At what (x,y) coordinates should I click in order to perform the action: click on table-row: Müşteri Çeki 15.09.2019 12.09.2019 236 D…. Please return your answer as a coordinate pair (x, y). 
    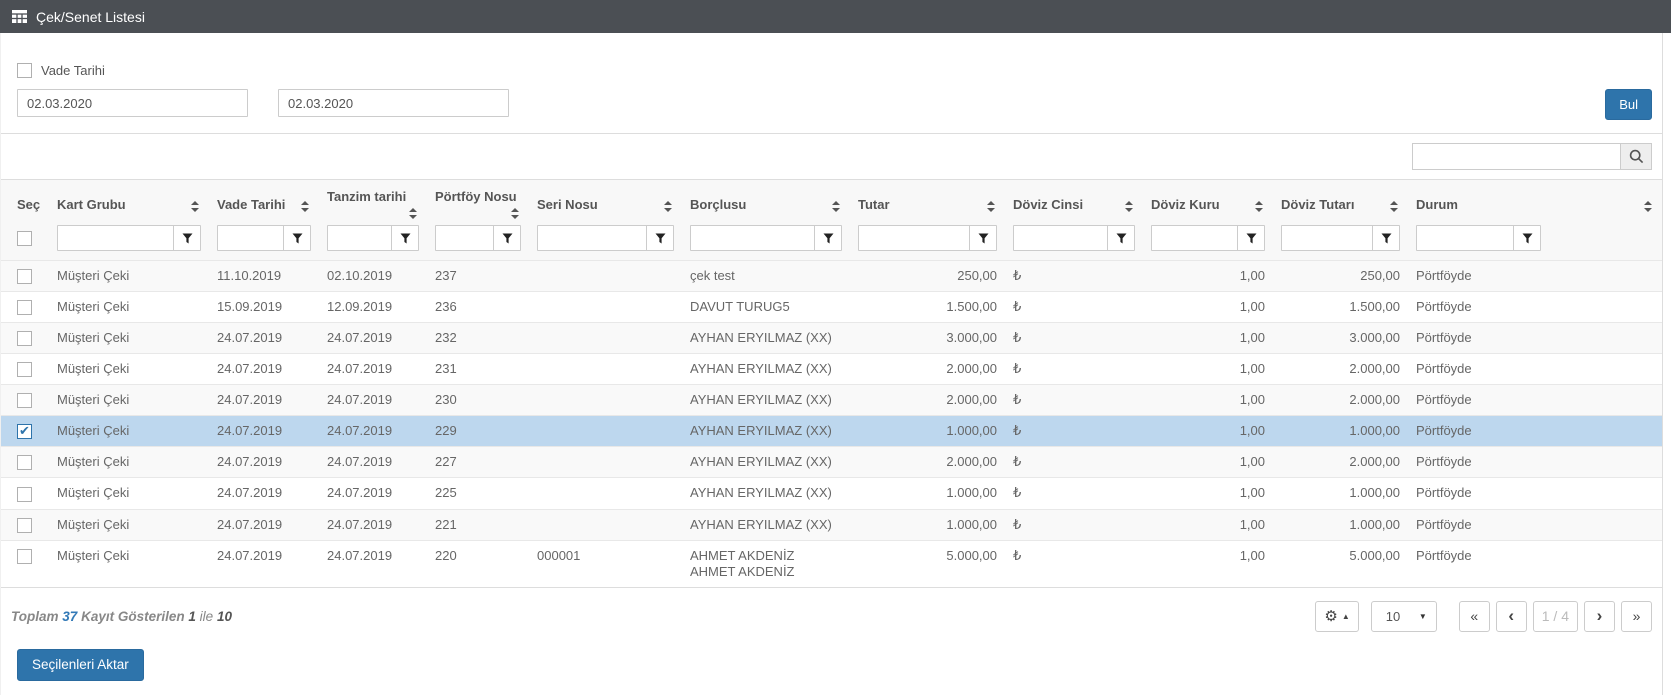
    Looking at the image, I should click on (831, 307).